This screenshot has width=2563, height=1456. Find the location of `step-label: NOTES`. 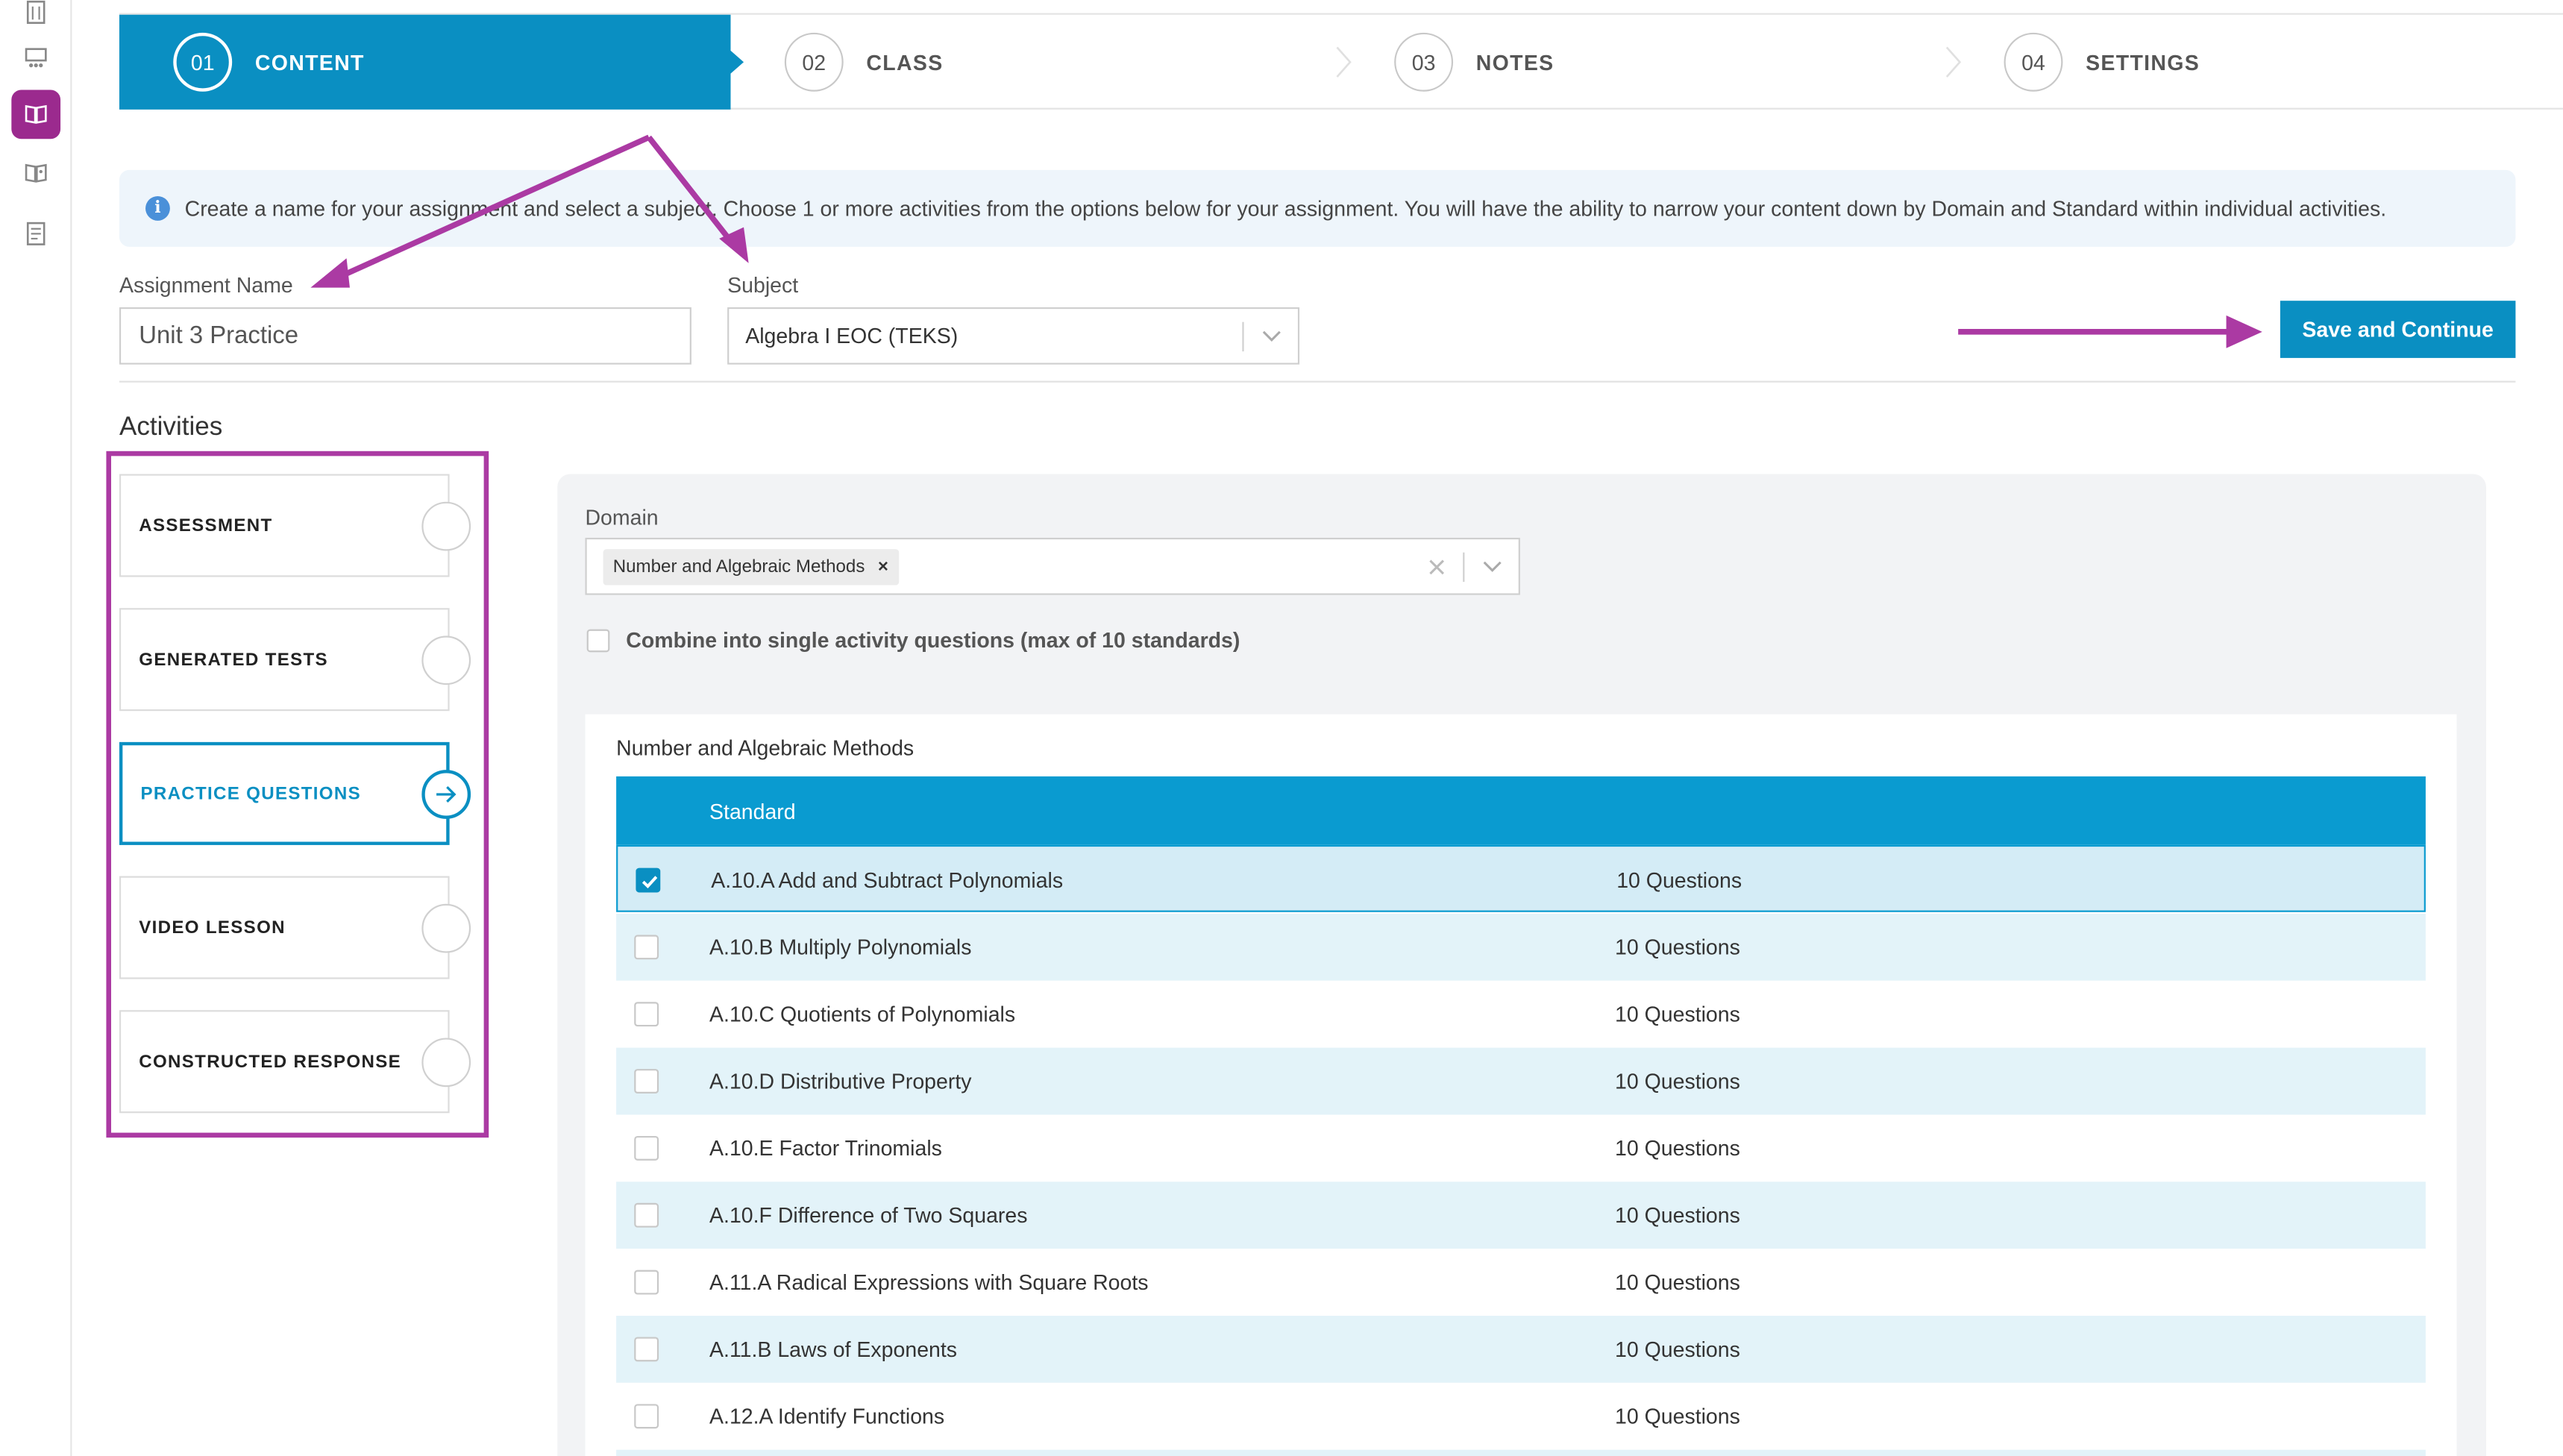

step-label: NOTES is located at coordinates (1515, 62).